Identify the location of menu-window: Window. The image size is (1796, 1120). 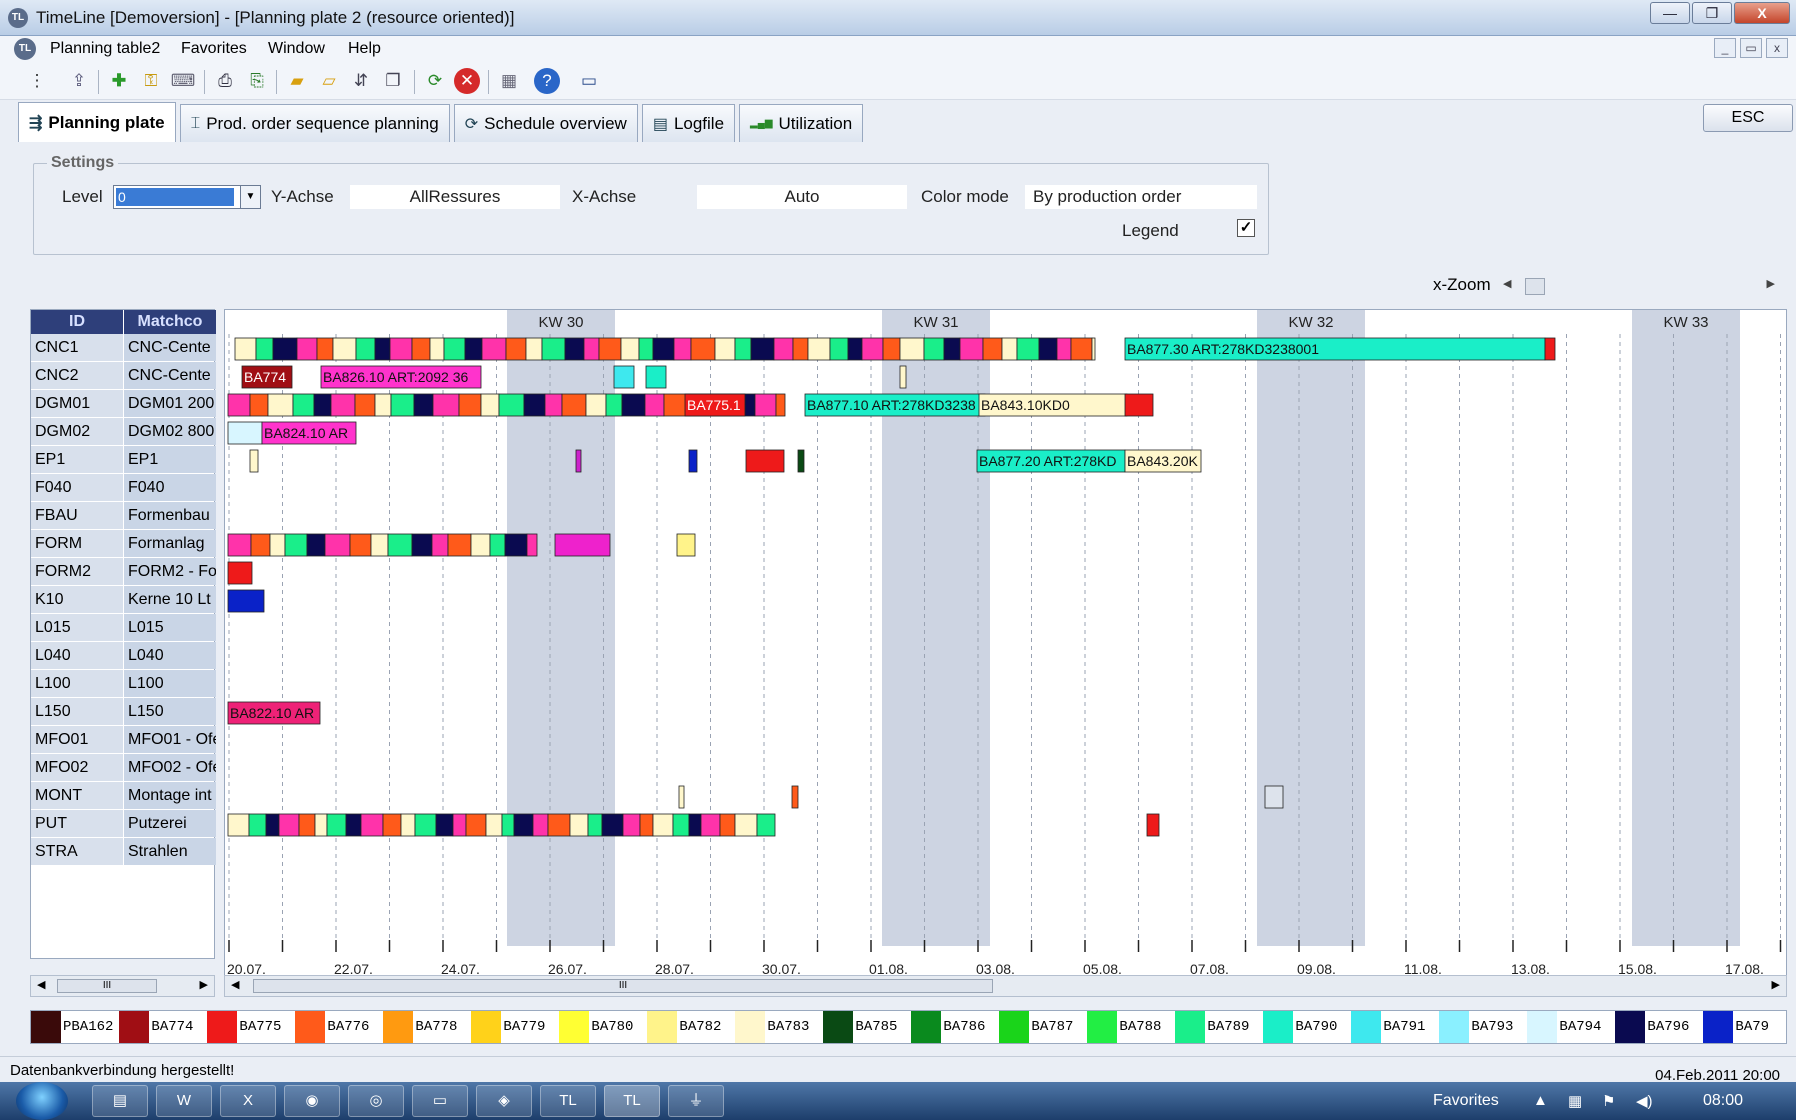
(296, 49).